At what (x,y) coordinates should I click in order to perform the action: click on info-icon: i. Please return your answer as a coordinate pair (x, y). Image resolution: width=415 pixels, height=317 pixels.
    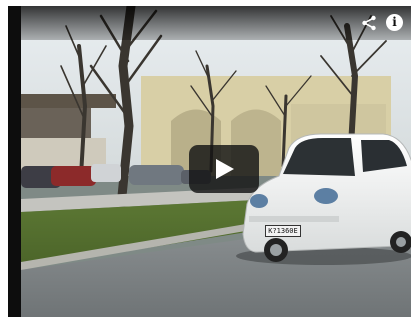
    Looking at the image, I should click on (394, 22).